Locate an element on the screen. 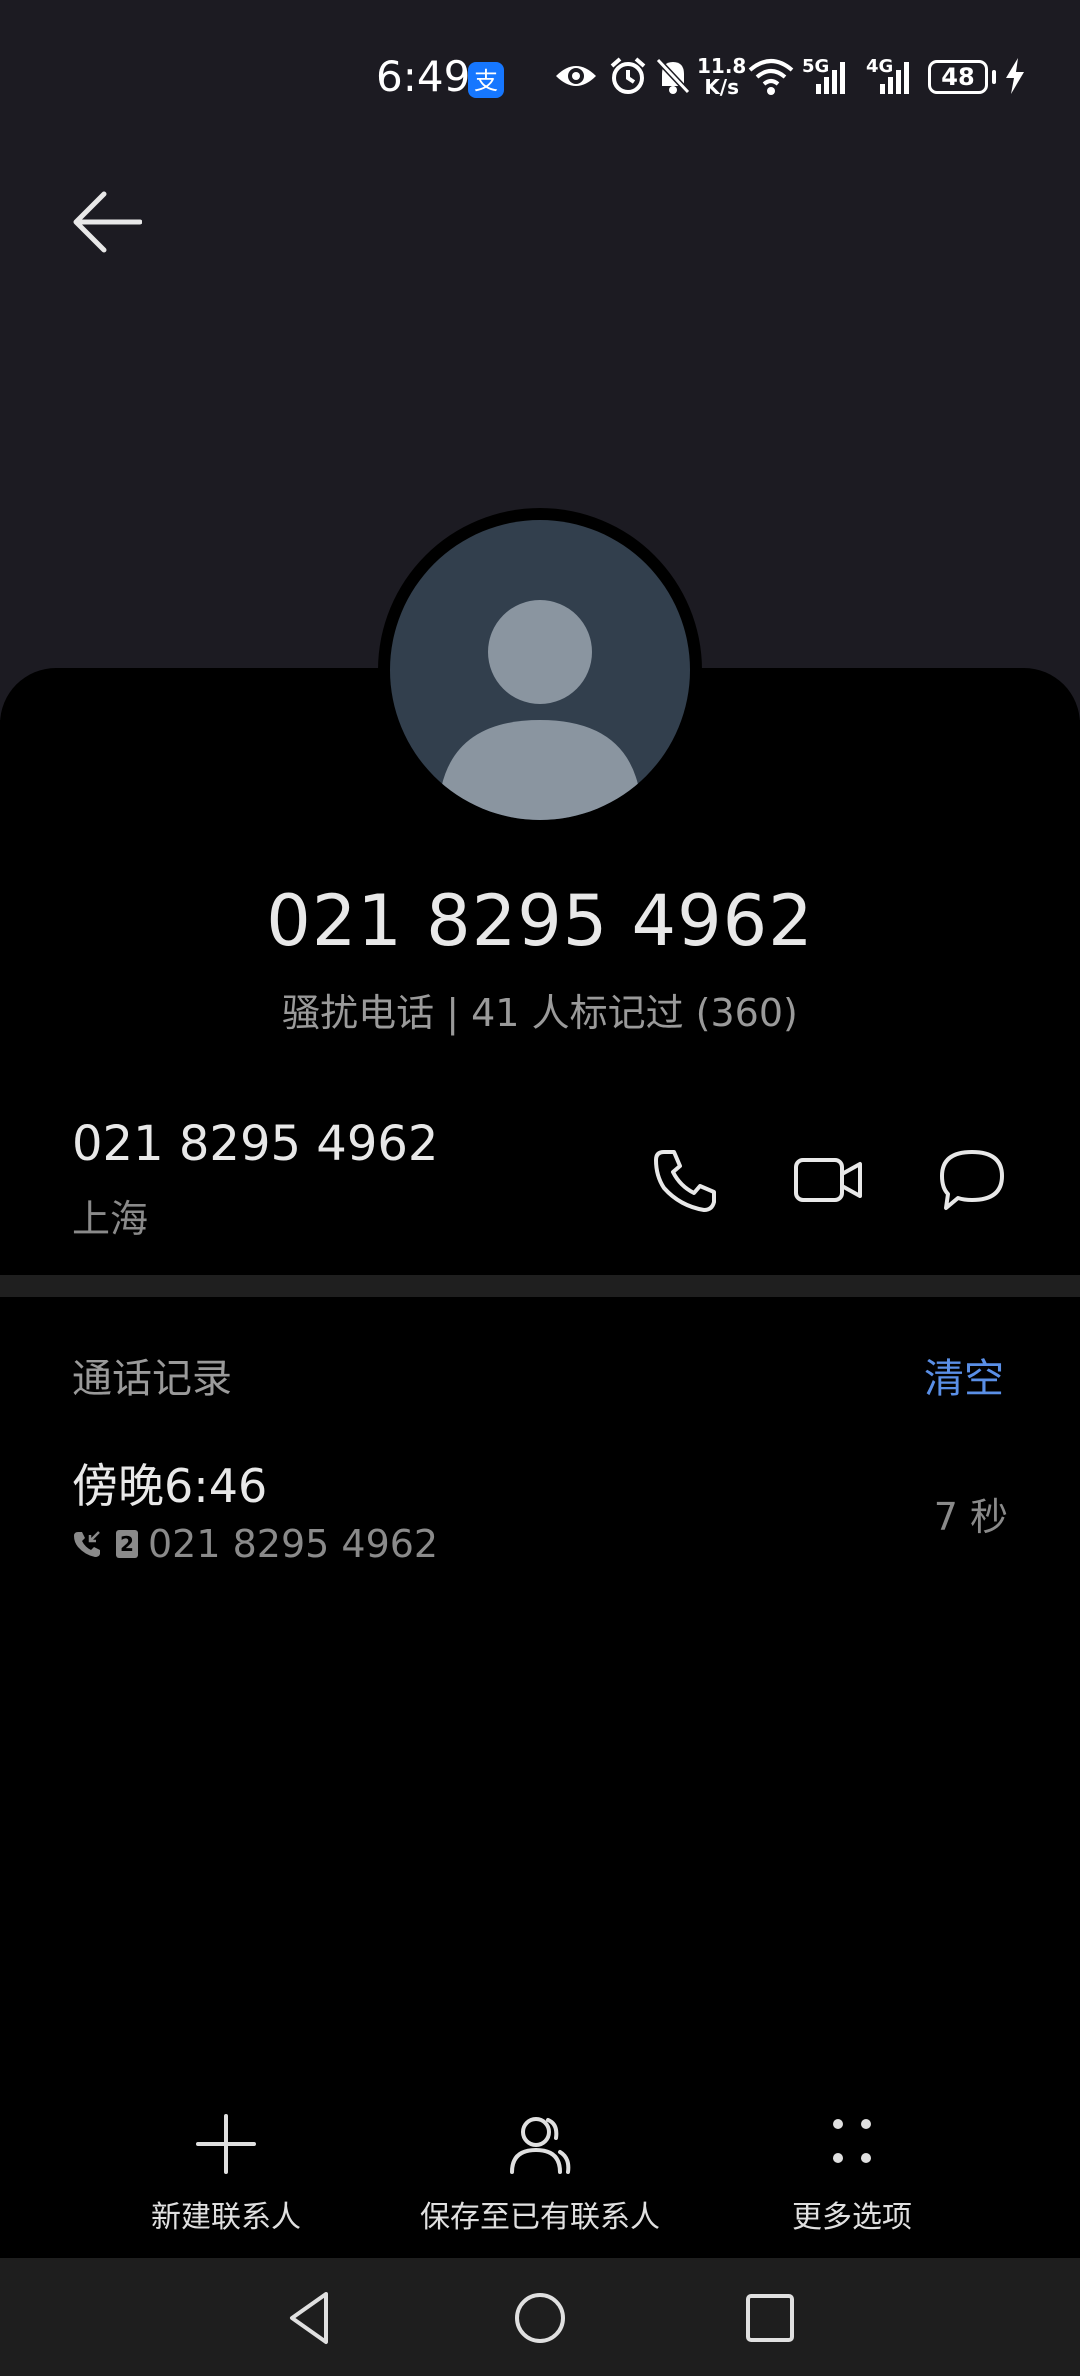  new-contact-label: 新建联系人 is located at coordinates (226, 2217).